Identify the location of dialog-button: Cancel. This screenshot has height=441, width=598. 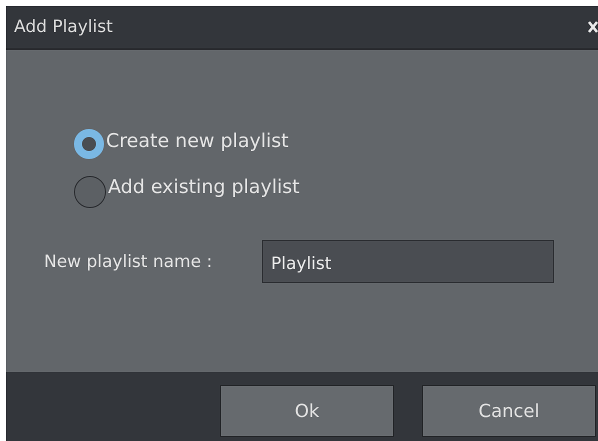
(509, 411).